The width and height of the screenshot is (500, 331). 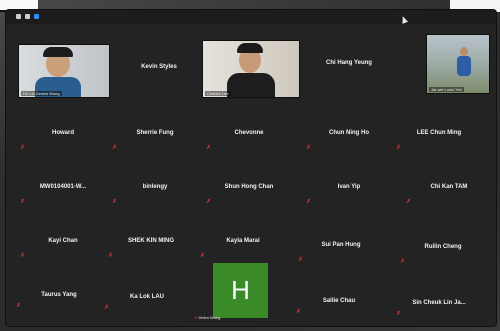 I want to click on participant-name: Sherrie Fung, so click(x=155, y=133).